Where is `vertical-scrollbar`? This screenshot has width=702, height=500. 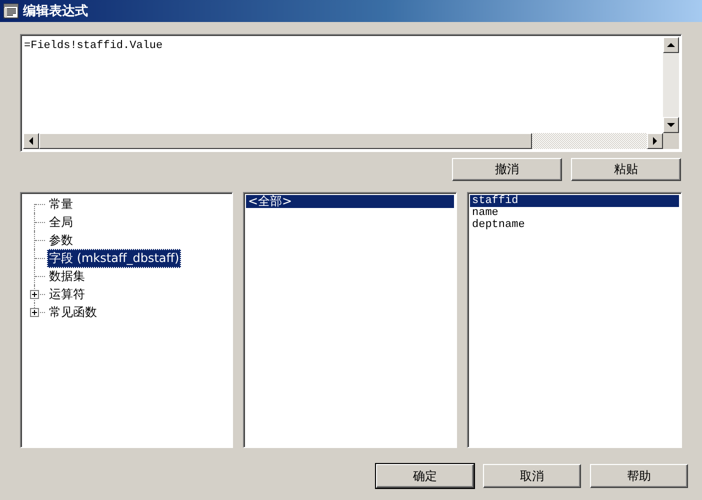
vertical-scrollbar is located at coordinates (671, 93).